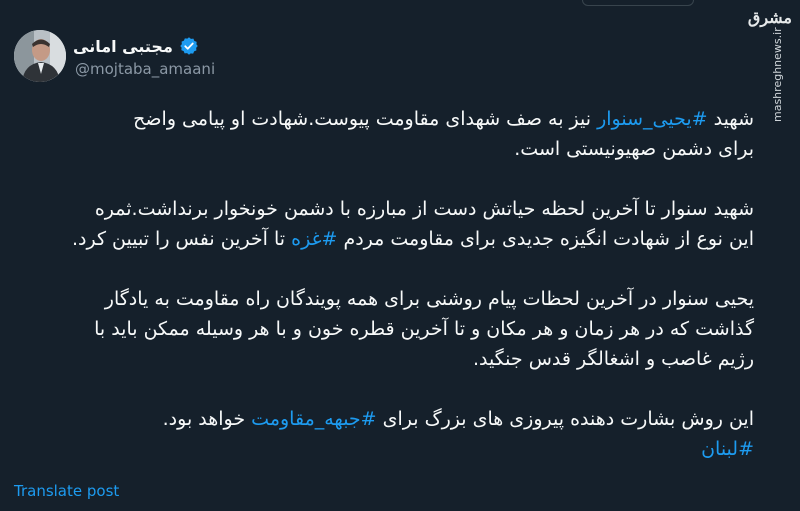  Describe the element at coordinates (727, 449) in the screenshot. I see `hashtag-link: #لبنان` at that location.